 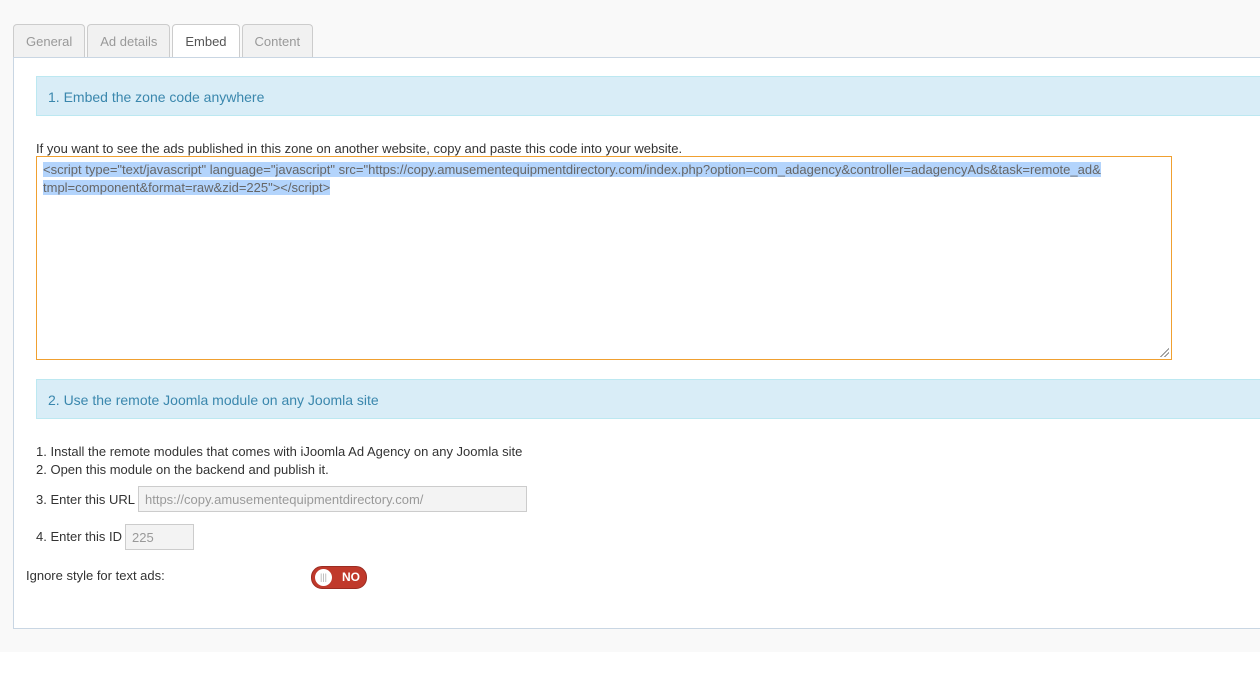 What do you see at coordinates (648, 96) in the screenshot?
I see `section-header-embed: 1. Embed the zone code anywhere` at bounding box center [648, 96].